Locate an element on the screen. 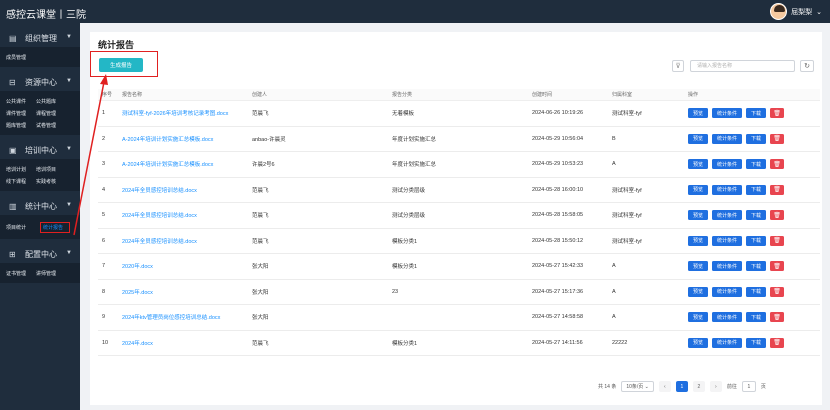 This screenshot has height=410, width=830. sidebar-item-papers: 试卷管理 is located at coordinates (51, 125).